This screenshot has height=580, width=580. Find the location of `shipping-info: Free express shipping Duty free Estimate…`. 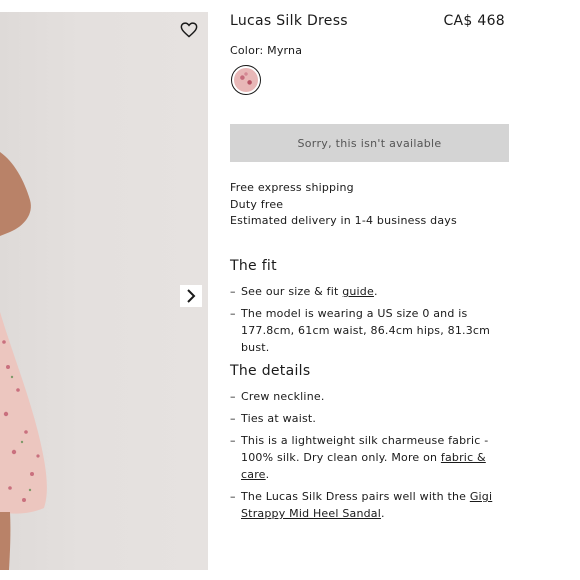

shipping-info: Free express shipping Duty free Estimate… is located at coordinates (343, 205).